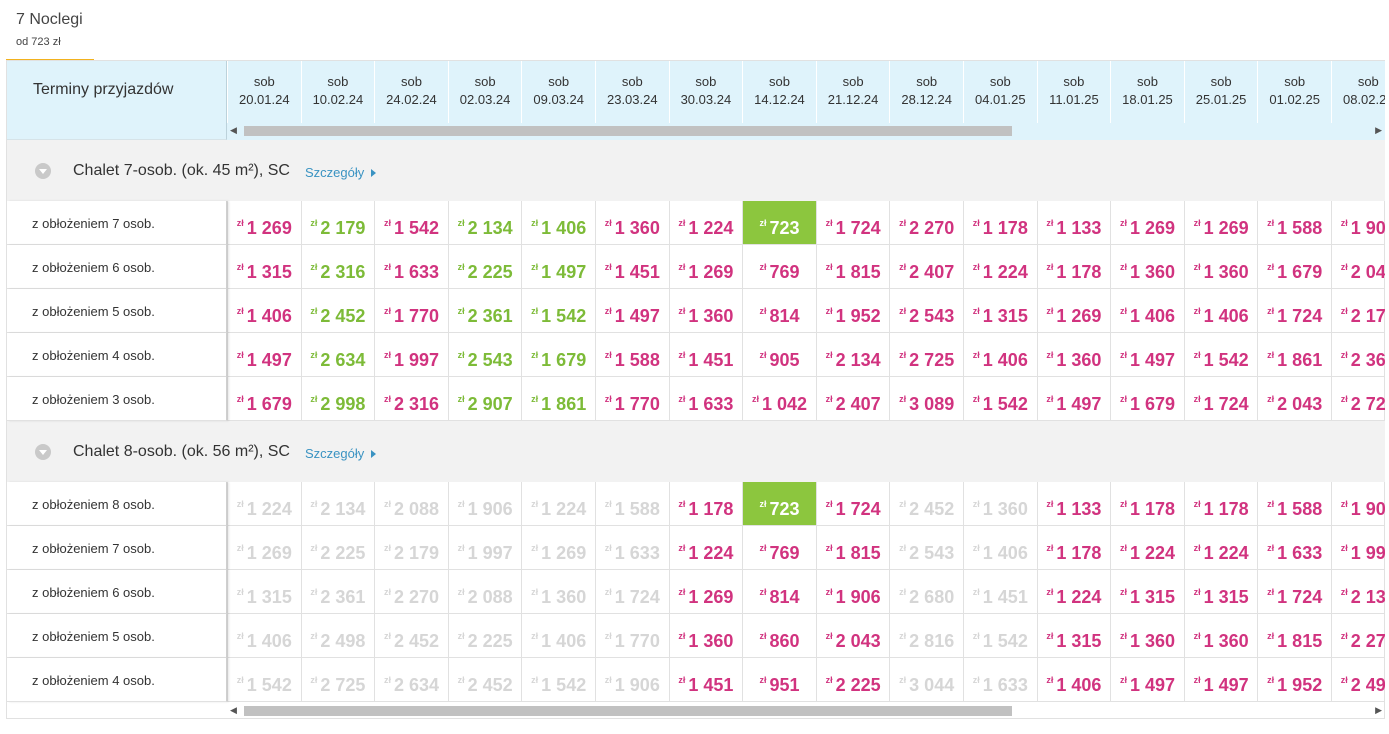 The image size is (1389, 734). Describe the element at coordinates (411, 267) in the screenshot. I see `price-cell: zł 1 633` at that location.